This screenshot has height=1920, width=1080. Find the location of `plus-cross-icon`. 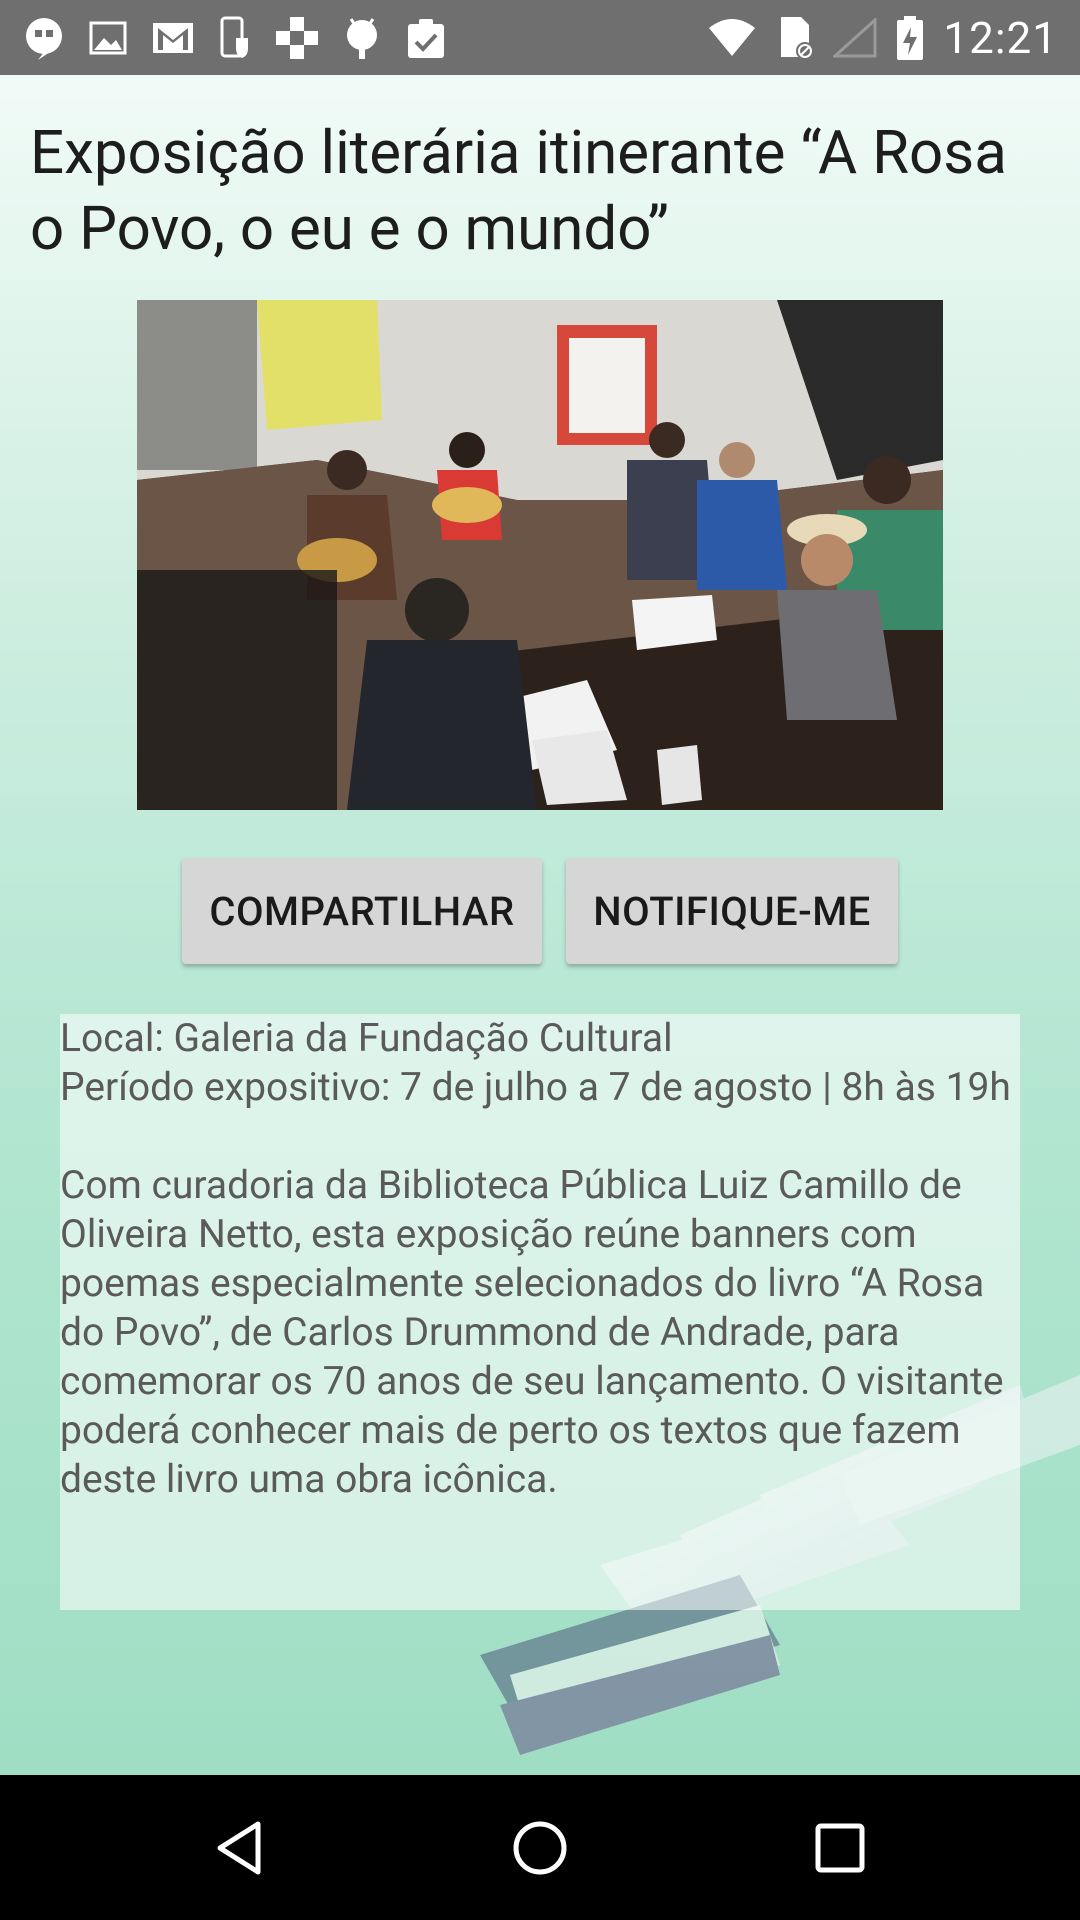

plus-cross-icon is located at coordinates (297, 38).